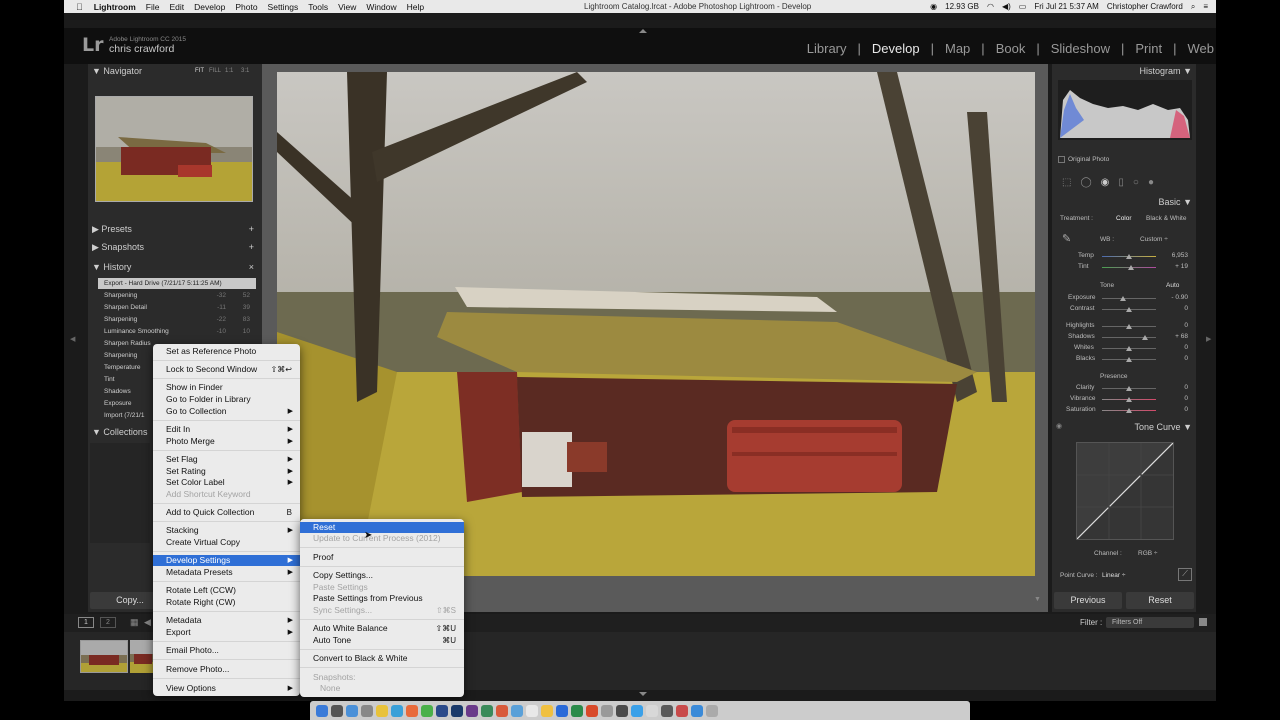  What do you see at coordinates (1121, 182) in the screenshot?
I see `graduated-filter-icon: ▯` at bounding box center [1121, 182].